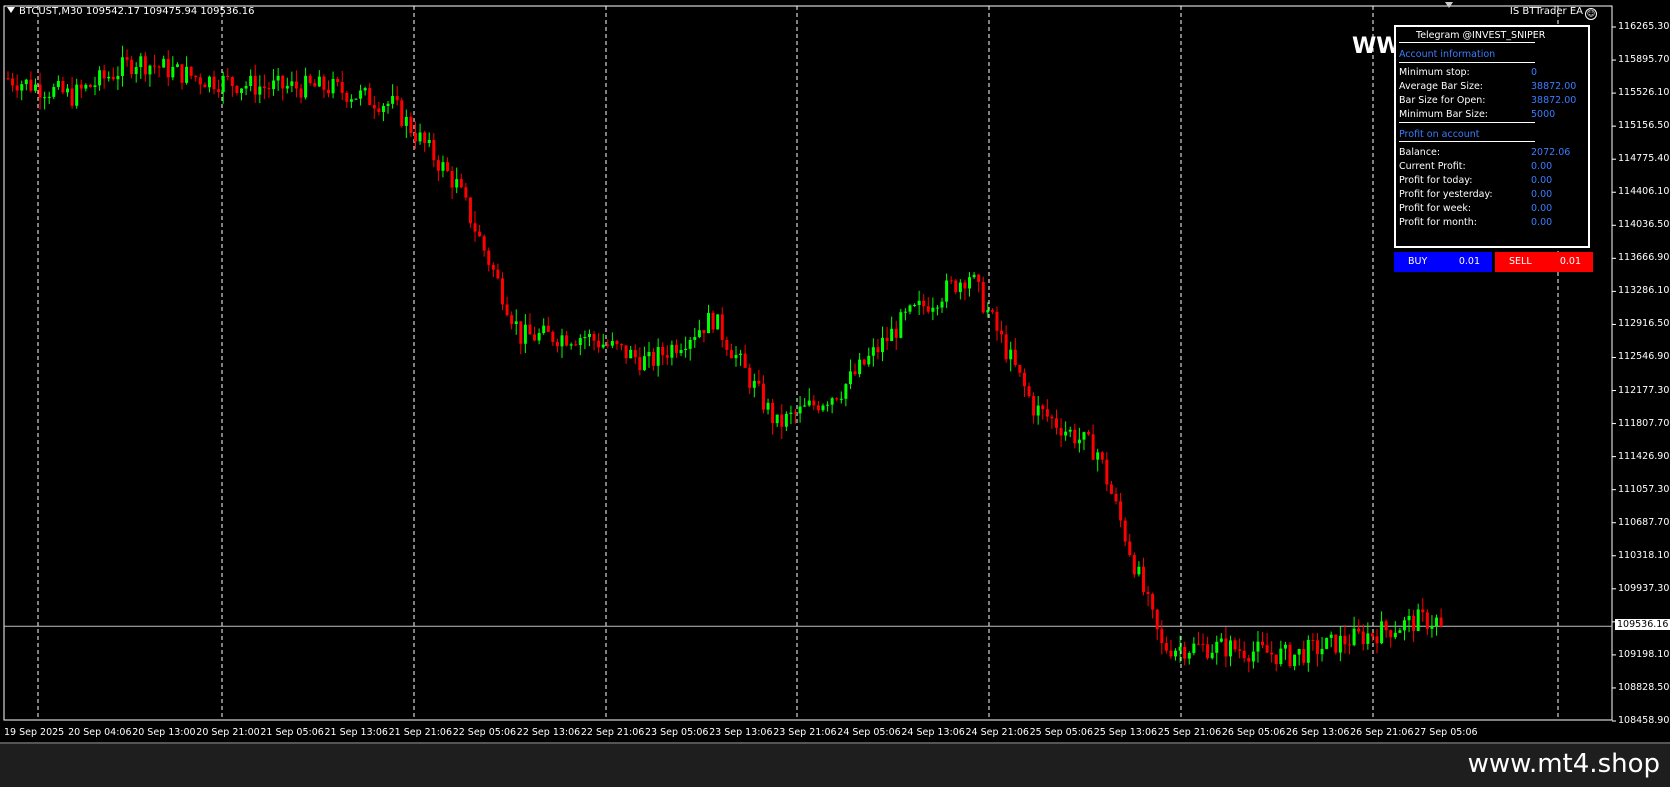 Image resolution: width=1670 pixels, height=787 pixels. I want to click on footer-site-link: www.mt4.shop, so click(1564, 764).